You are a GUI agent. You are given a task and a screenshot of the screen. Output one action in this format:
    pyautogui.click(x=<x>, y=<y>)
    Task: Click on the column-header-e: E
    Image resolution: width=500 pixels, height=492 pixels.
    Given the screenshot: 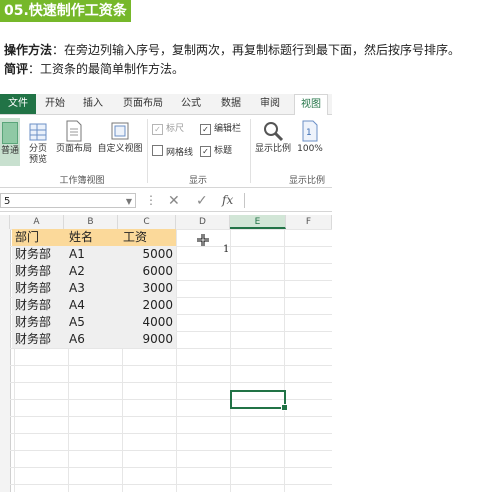 What is the action you would take?
    pyautogui.click(x=258, y=222)
    